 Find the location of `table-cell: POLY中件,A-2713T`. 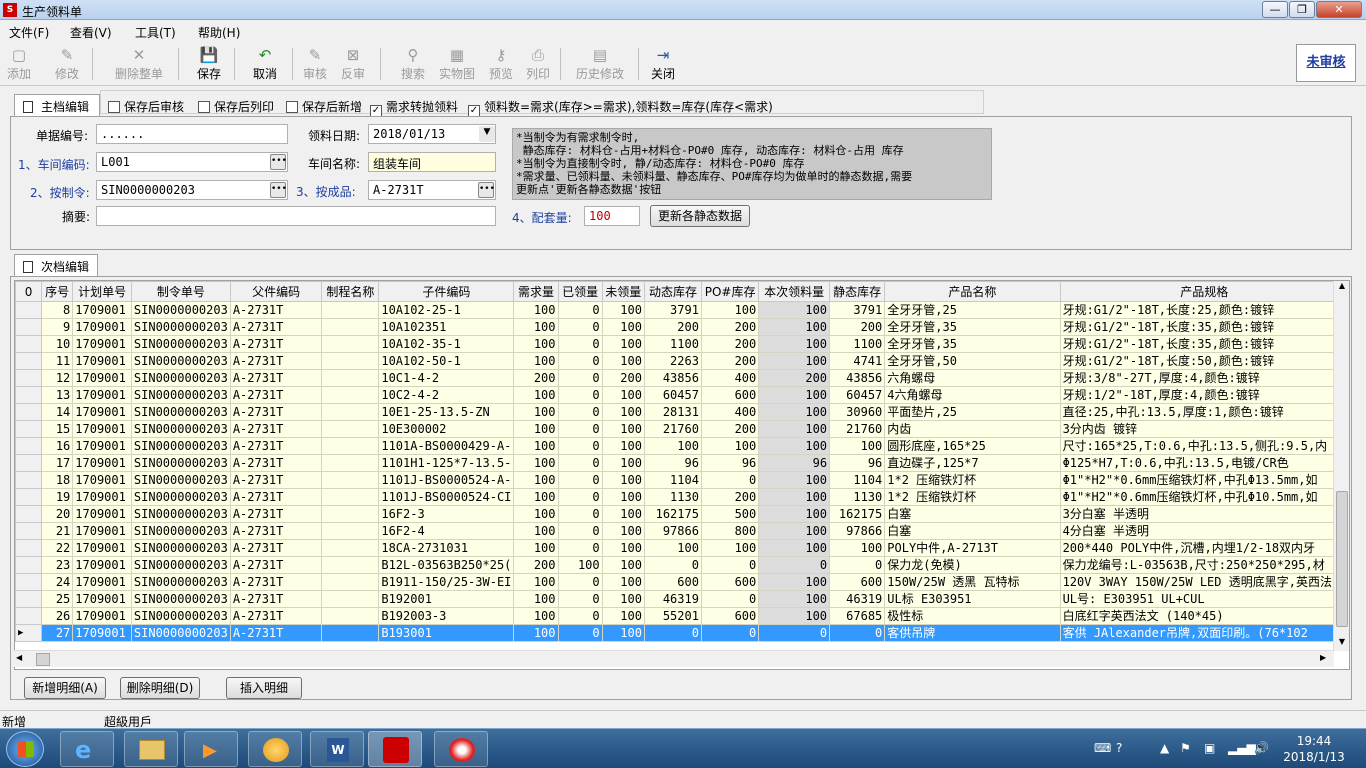

table-cell: POLY中件,A-2713T is located at coordinates (972, 548).